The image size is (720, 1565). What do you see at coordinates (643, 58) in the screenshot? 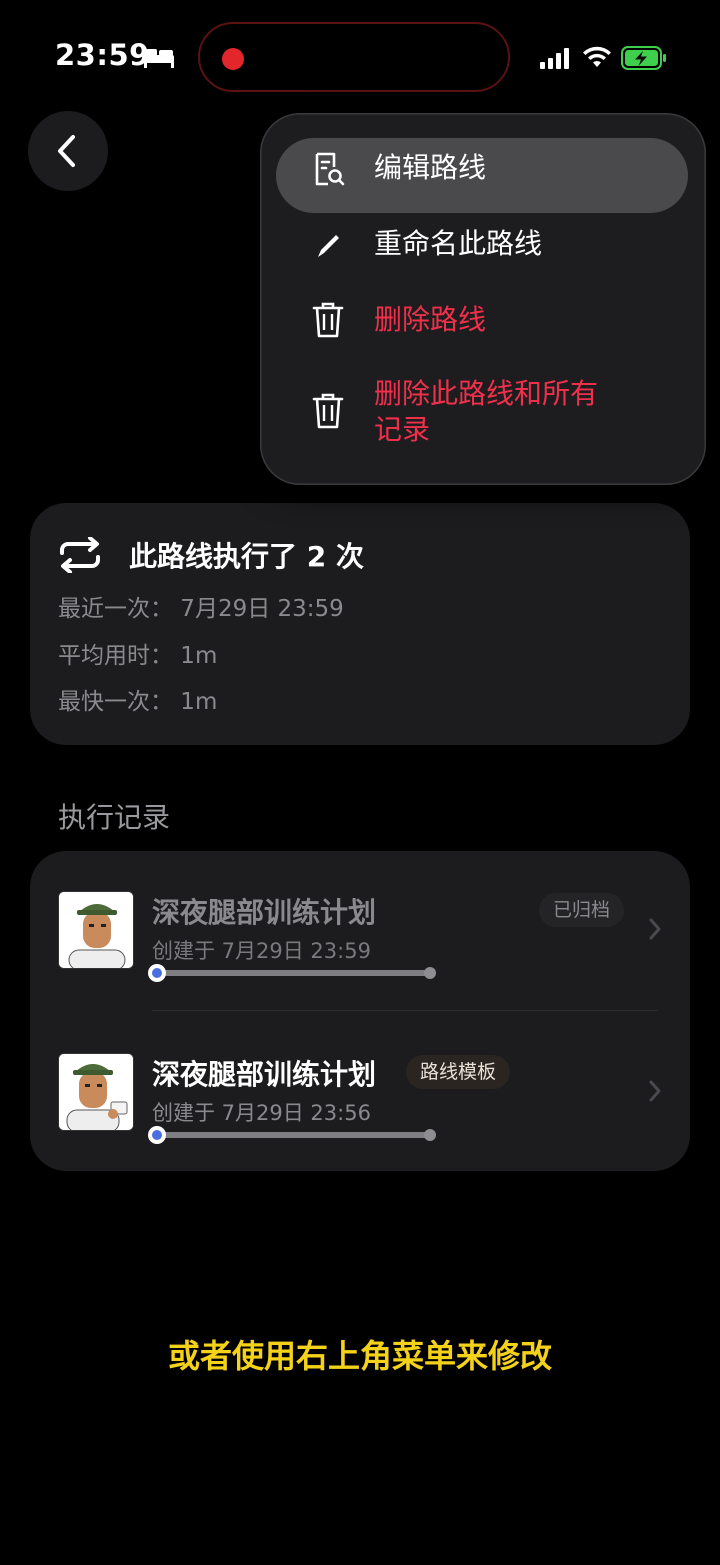
I see `battery-charging-icon` at bounding box center [643, 58].